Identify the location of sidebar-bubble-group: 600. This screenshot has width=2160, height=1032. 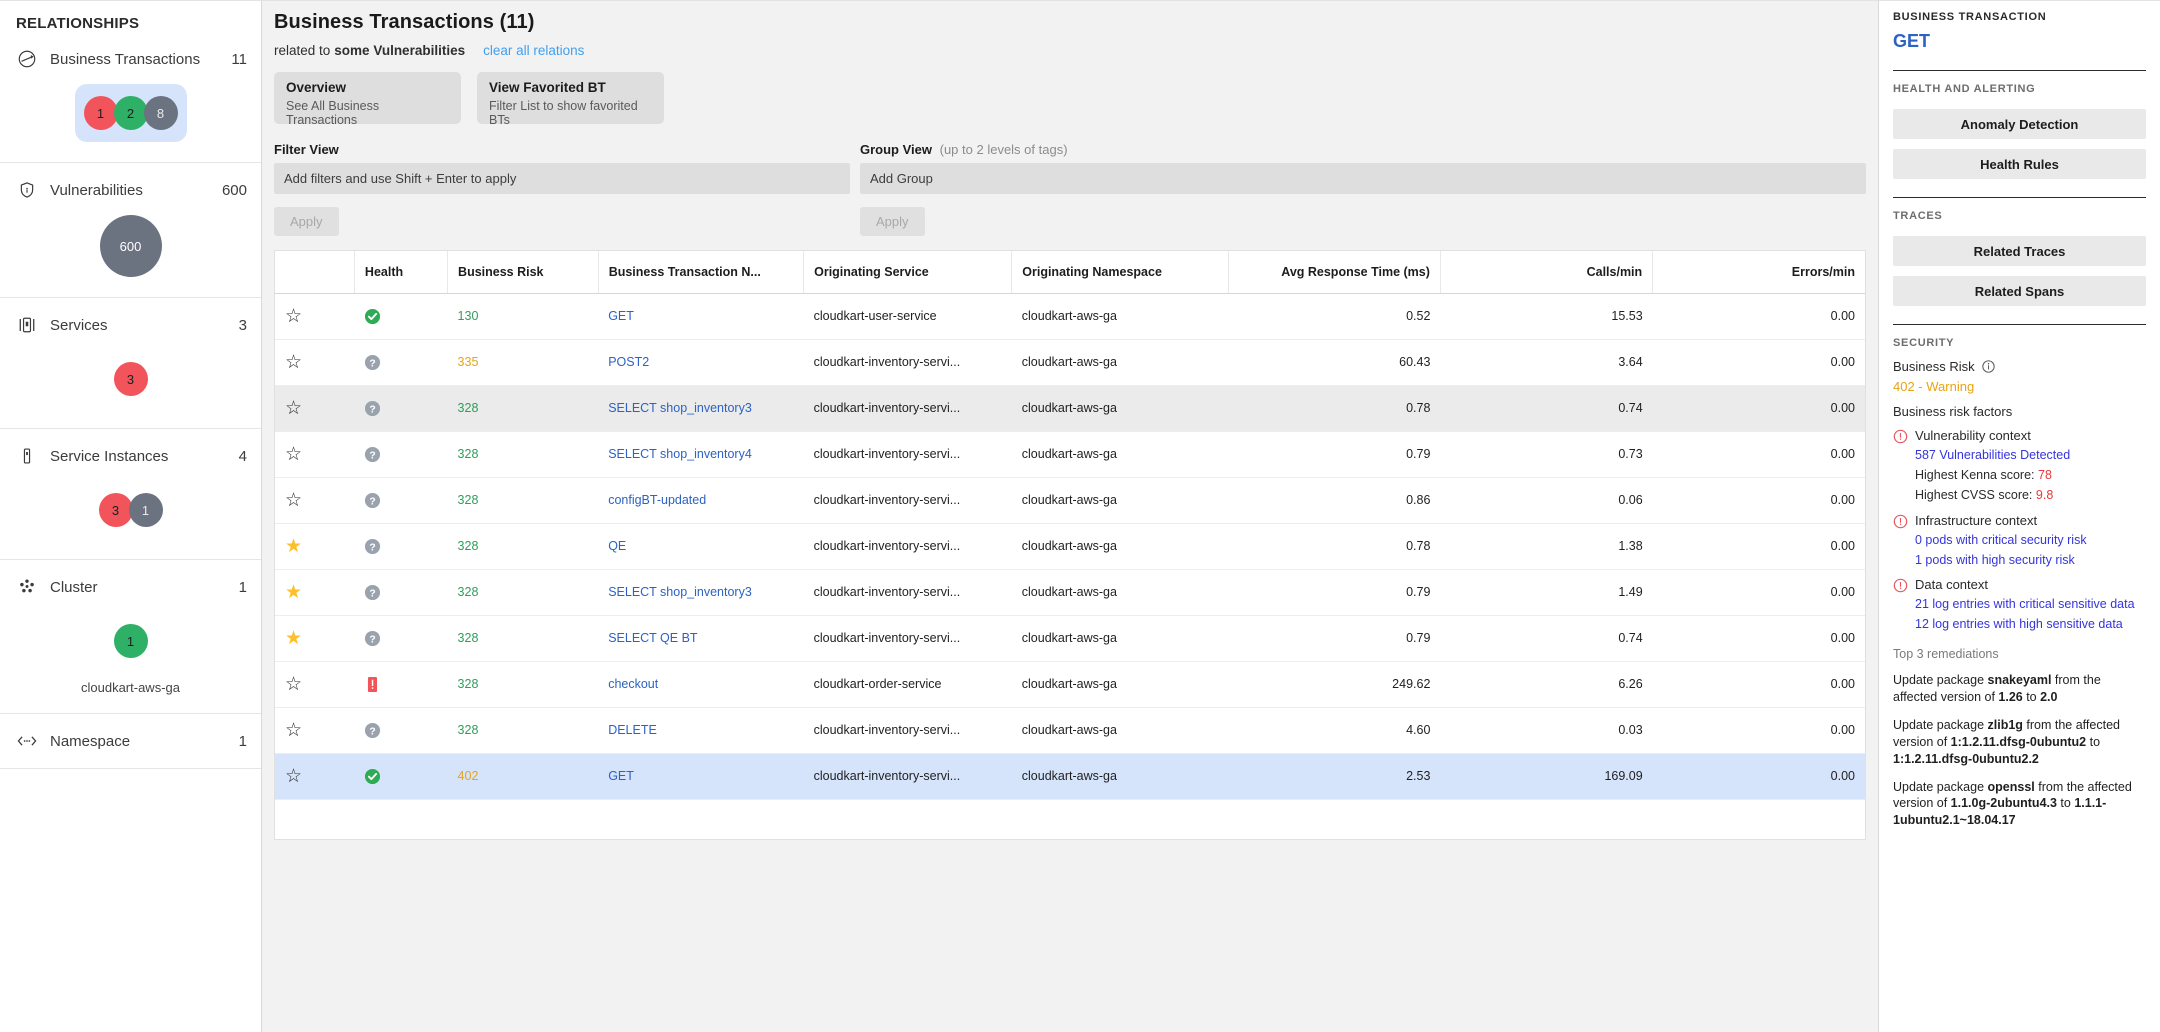
(130, 246).